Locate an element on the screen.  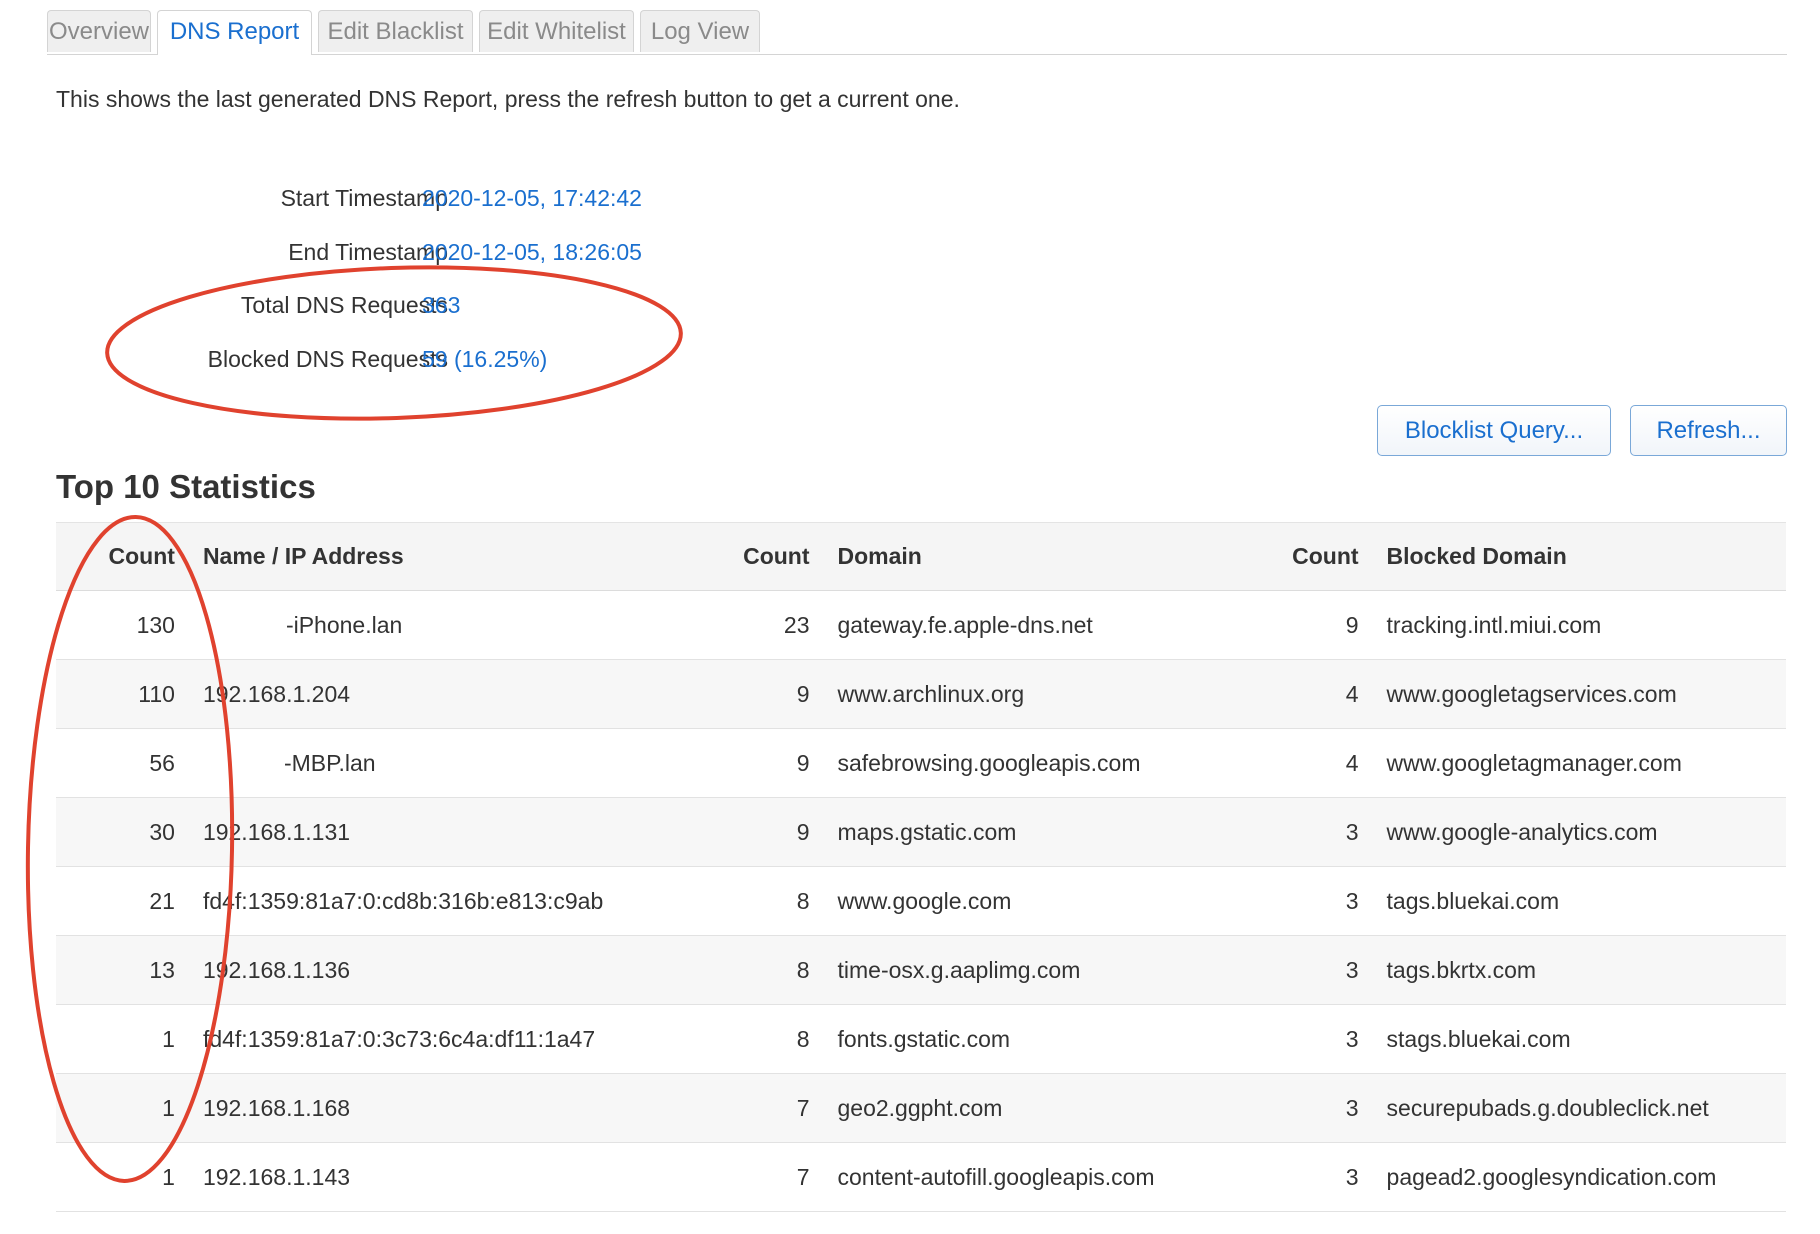
col-header-domain: Domain is located at coordinates (1047, 556).